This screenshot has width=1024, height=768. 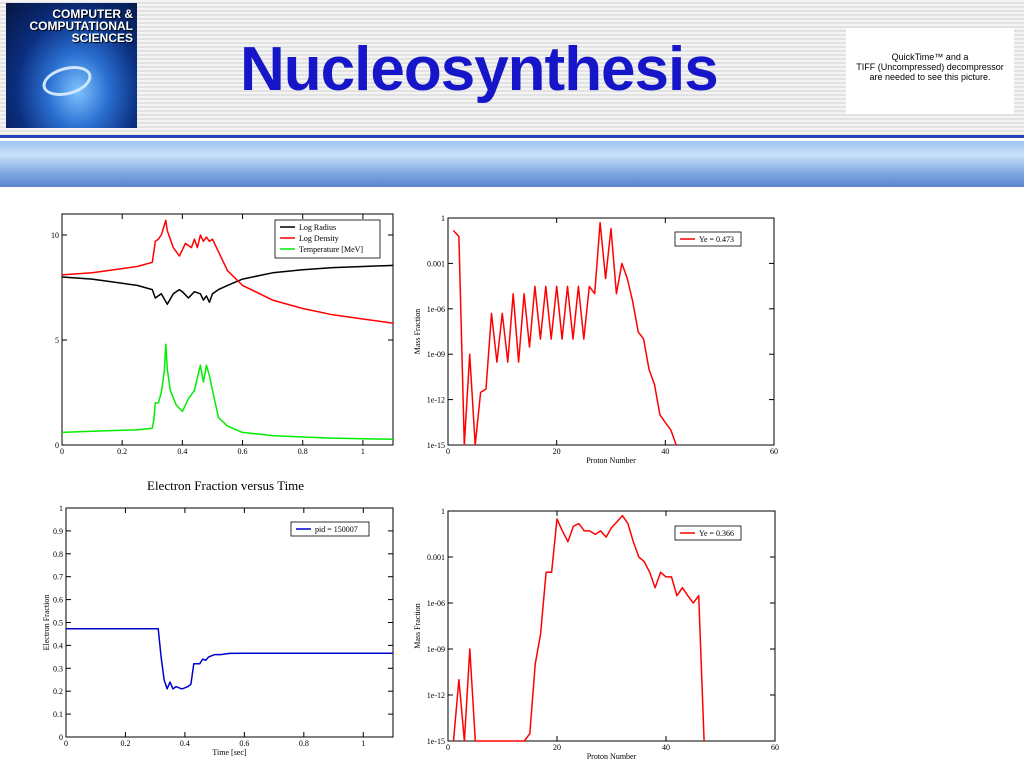 What do you see at coordinates (716, 533) in the screenshot?
I see `legend-label: Ye = 0.366` at bounding box center [716, 533].